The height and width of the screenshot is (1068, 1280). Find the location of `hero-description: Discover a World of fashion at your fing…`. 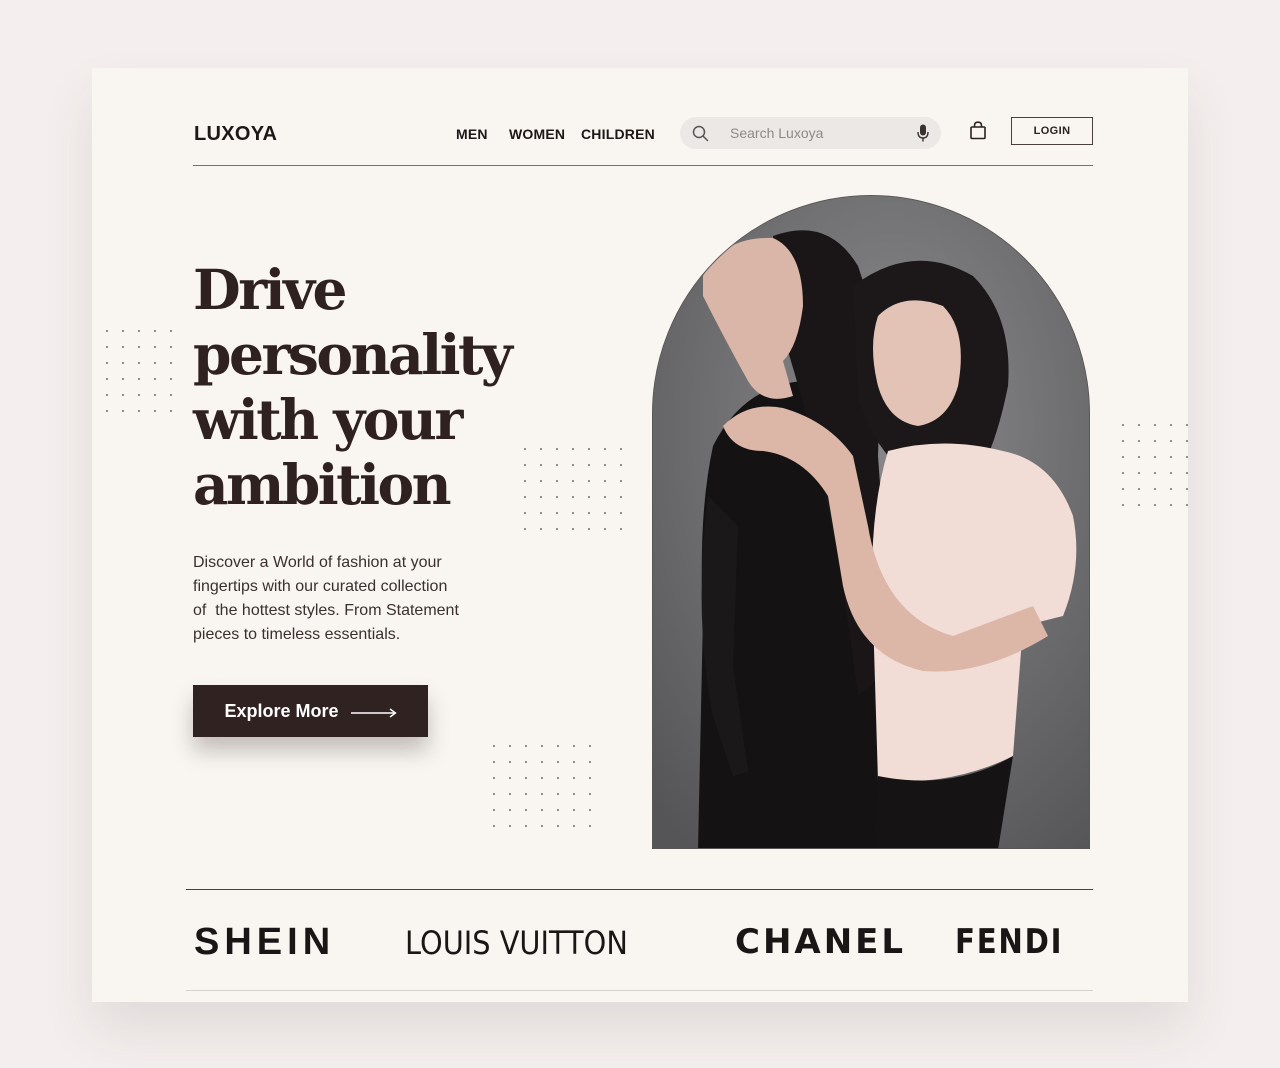

hero-description: Discover a World of fashion at your fing… is located at coordinates (353, 599).